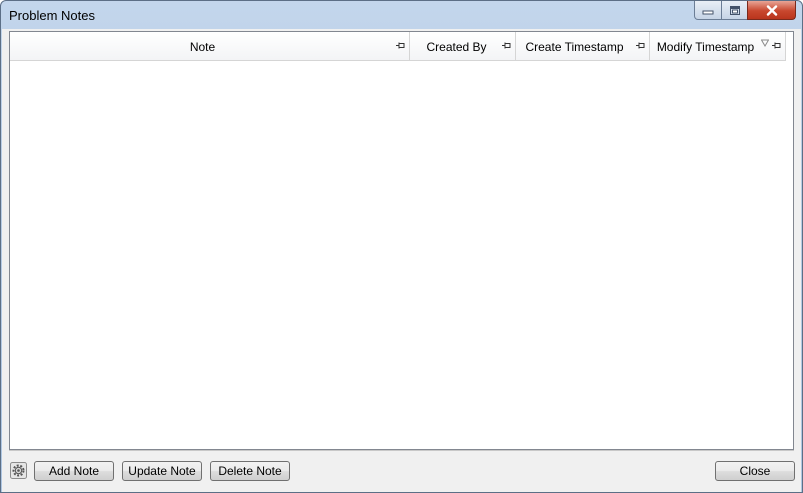  I want to click on delete-note-button: Delete Note, so click(250, 471).